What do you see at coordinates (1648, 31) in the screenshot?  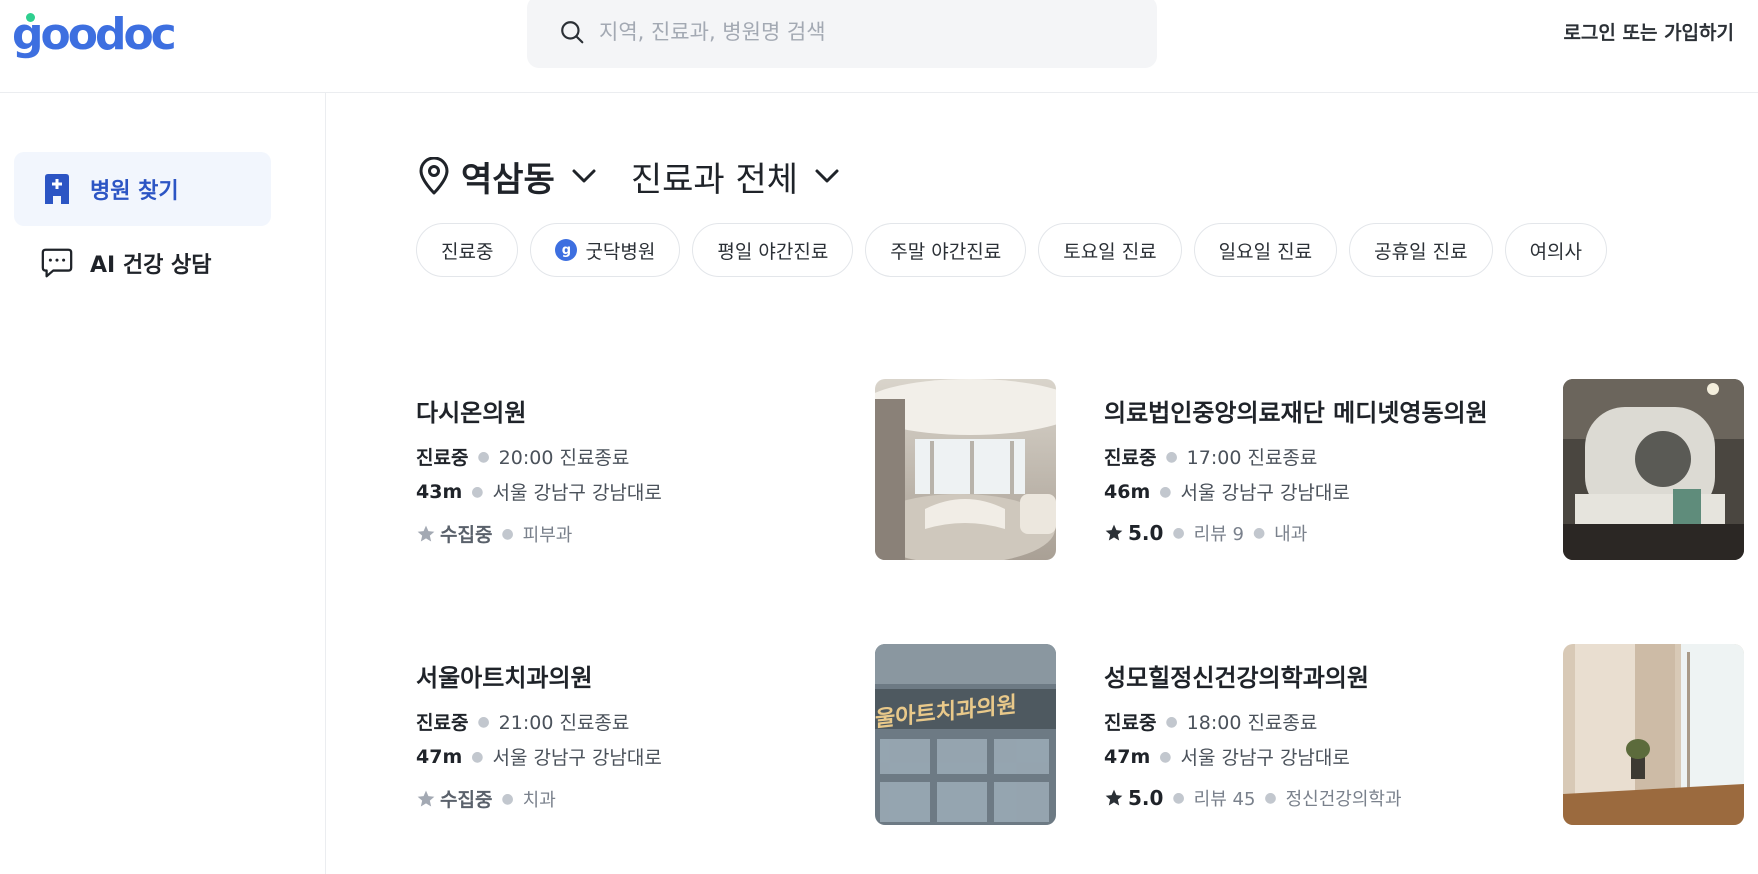 I see `login-link: 로그인 또는 가입하기` at bounding box center [1648, 31].